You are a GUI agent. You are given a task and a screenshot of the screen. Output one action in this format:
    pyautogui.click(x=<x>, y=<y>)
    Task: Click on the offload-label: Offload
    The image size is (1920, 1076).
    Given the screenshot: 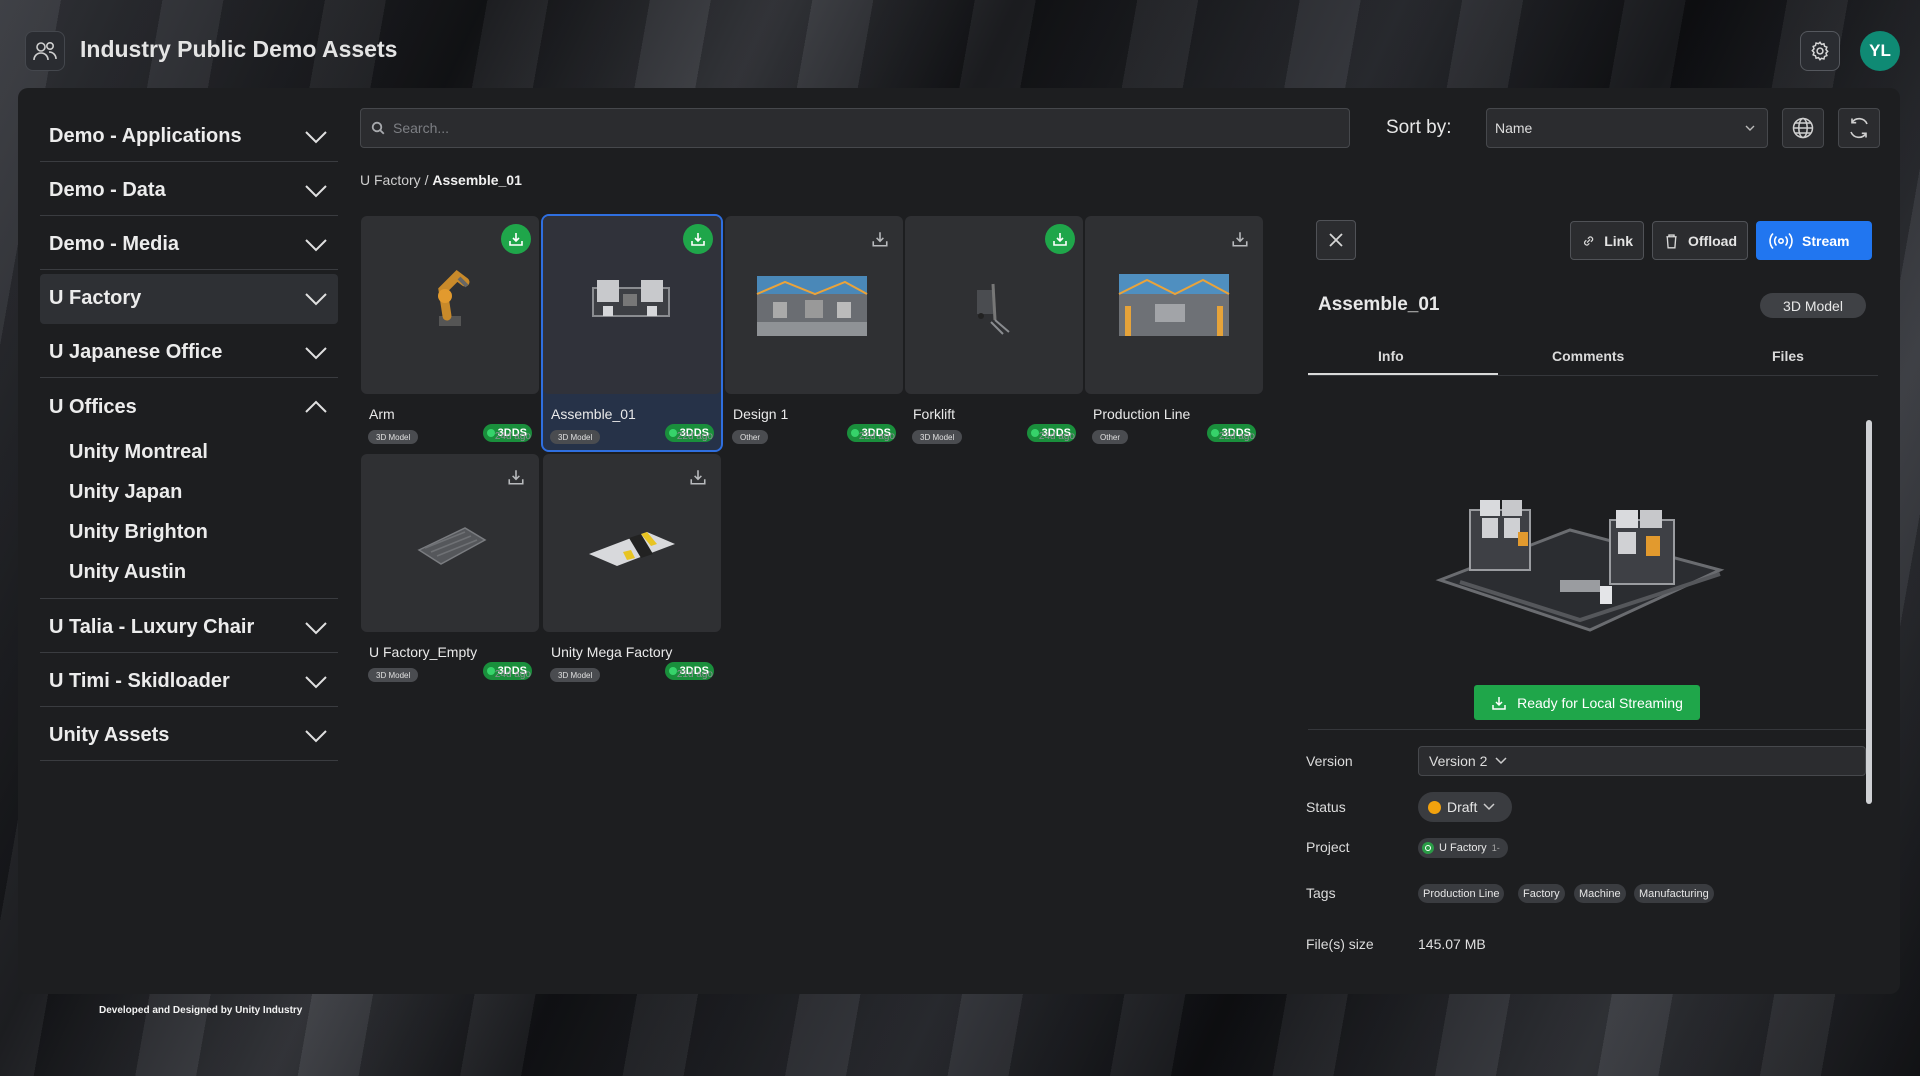 What is the action you would take?
    pyautogui.click(x=1712, y=240)
    